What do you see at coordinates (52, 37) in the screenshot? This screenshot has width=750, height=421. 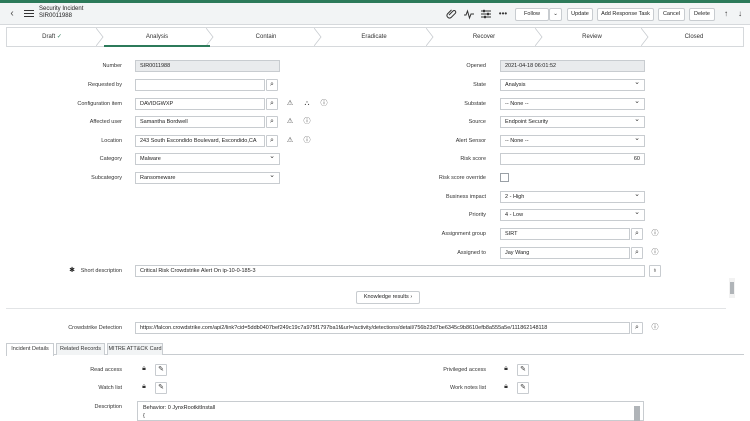 I see `stage-draft: Draft ✓` at bounding box center [52, 37].